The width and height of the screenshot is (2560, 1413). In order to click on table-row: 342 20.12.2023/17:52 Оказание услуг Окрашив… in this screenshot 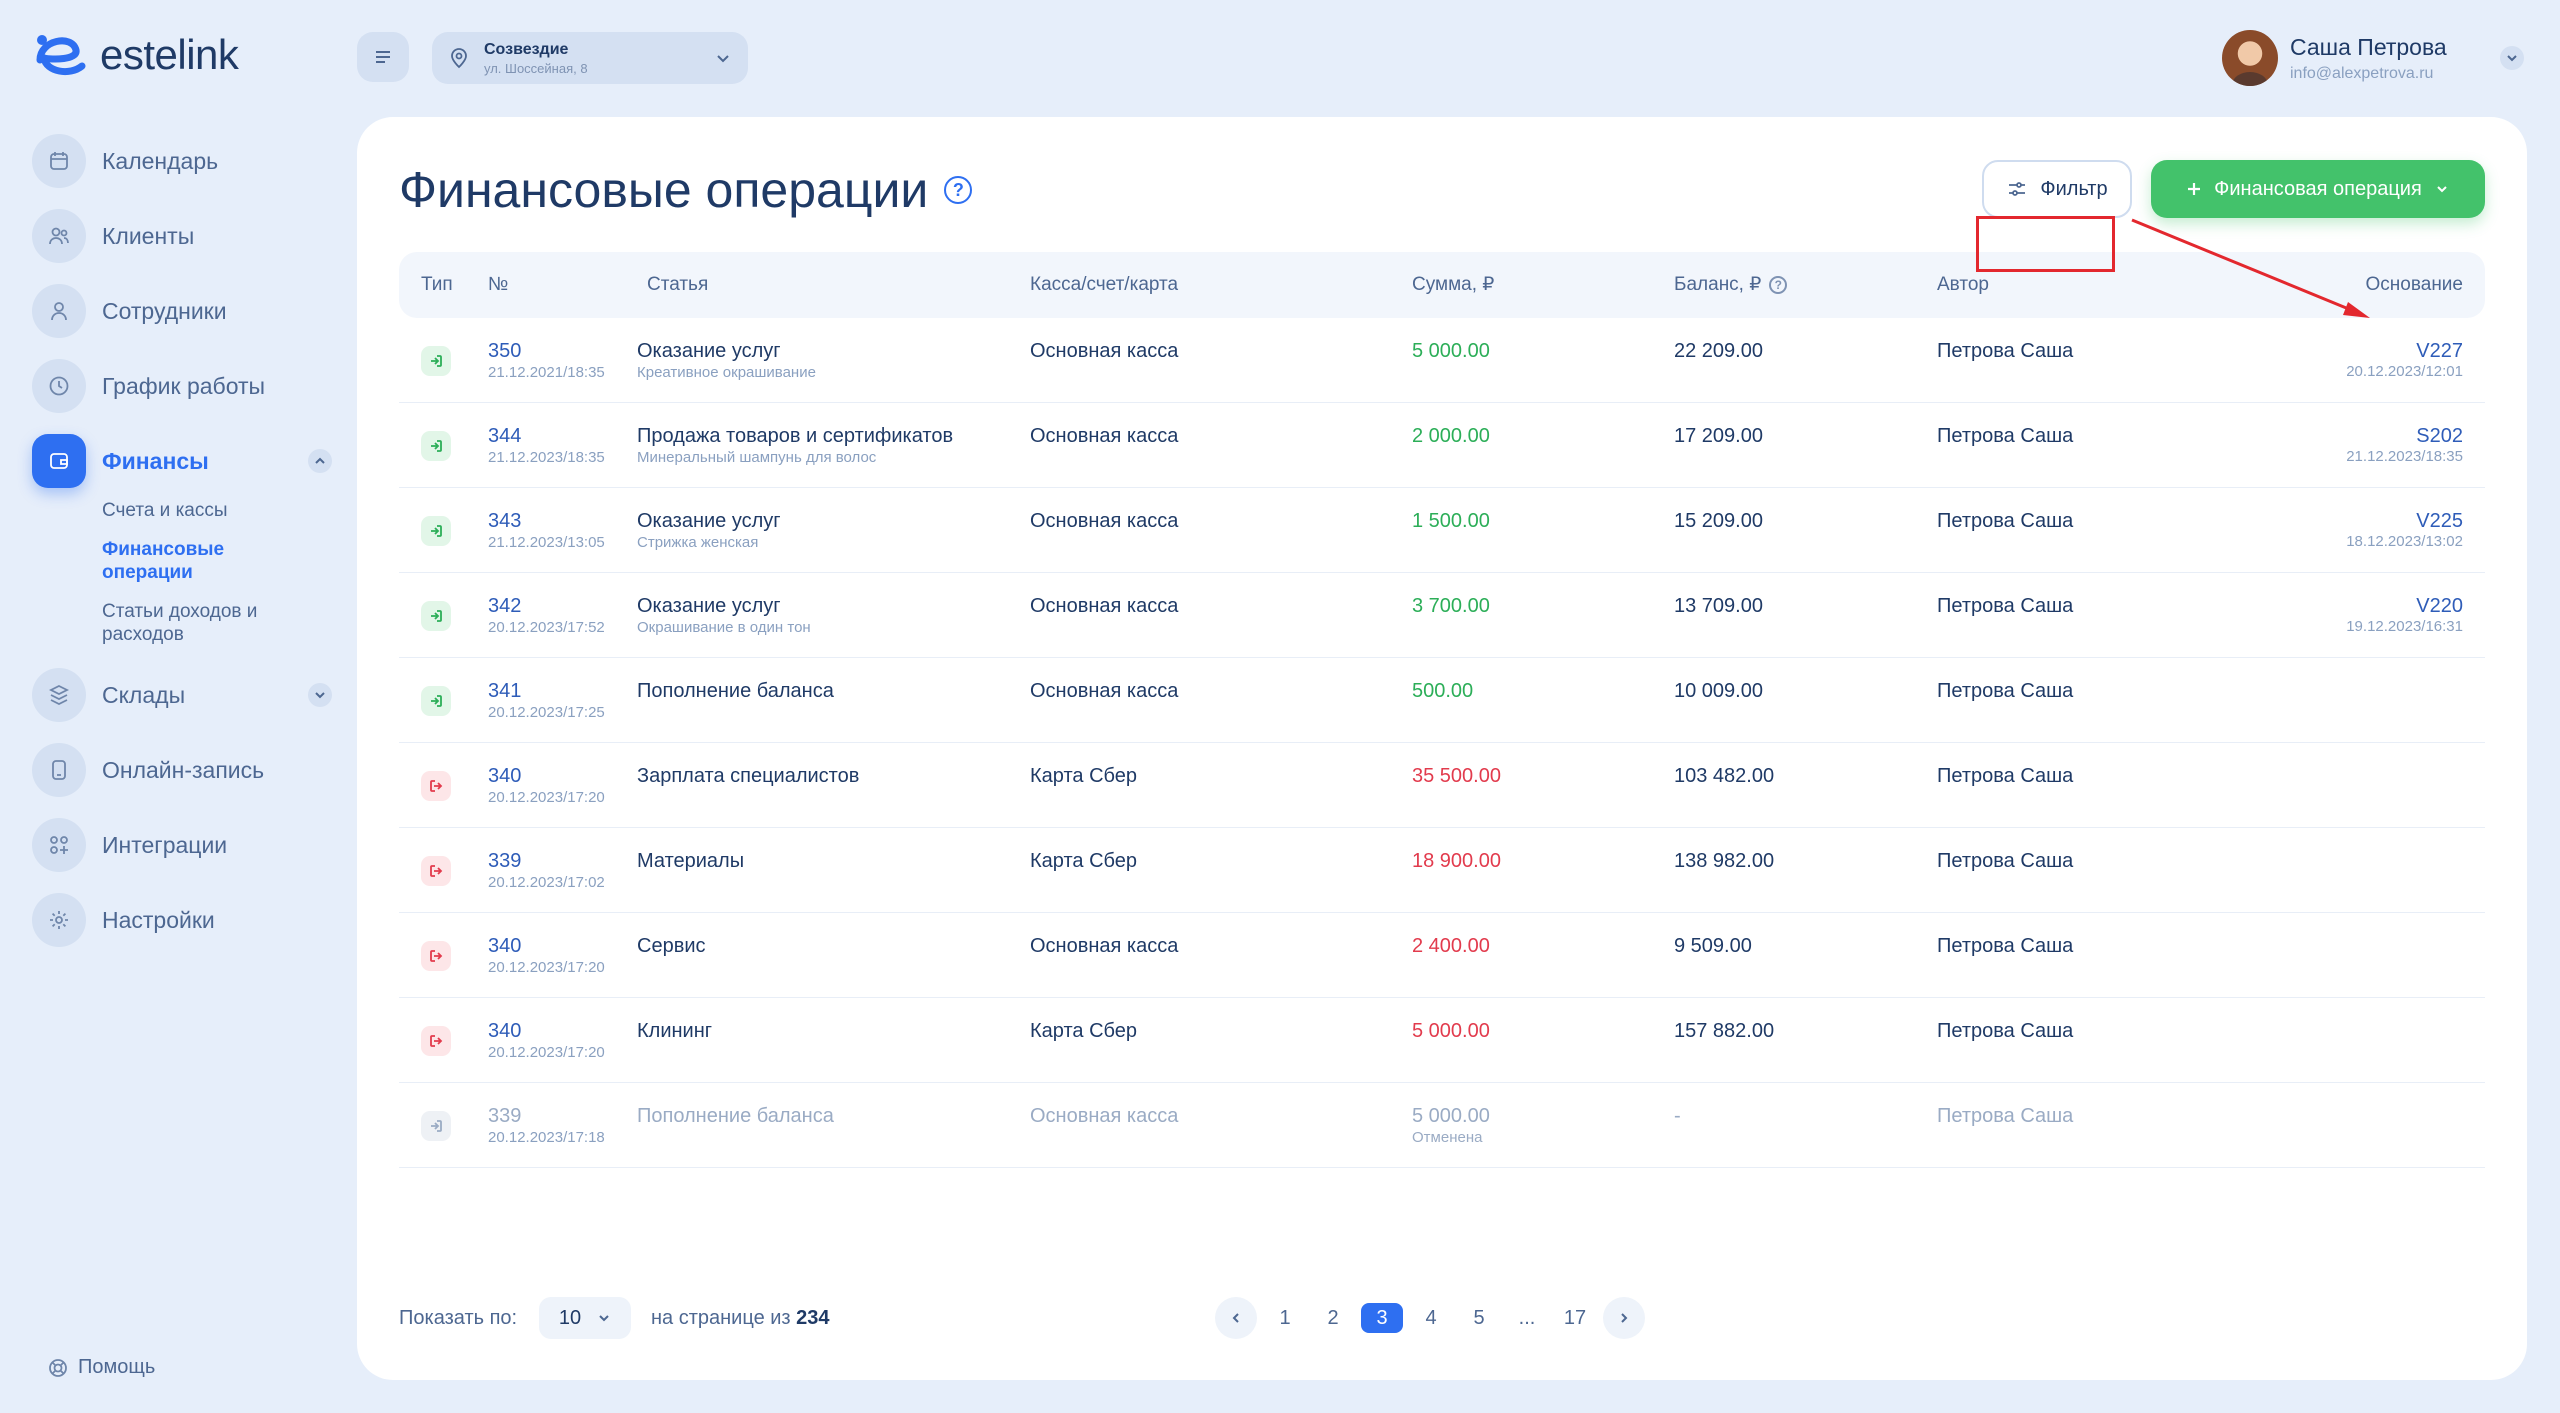, I will do `click(1442, 615)`.